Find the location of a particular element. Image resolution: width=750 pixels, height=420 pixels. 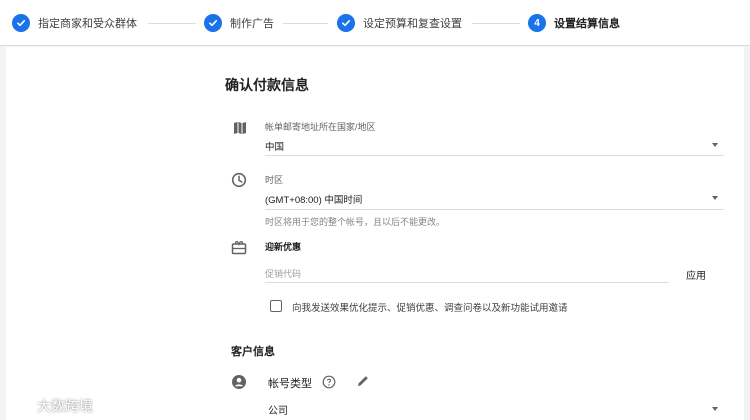

timezone-helper-text: 时区将用于您的整个帐号，且以后不能更改。 is located at coordinates (355, 222).